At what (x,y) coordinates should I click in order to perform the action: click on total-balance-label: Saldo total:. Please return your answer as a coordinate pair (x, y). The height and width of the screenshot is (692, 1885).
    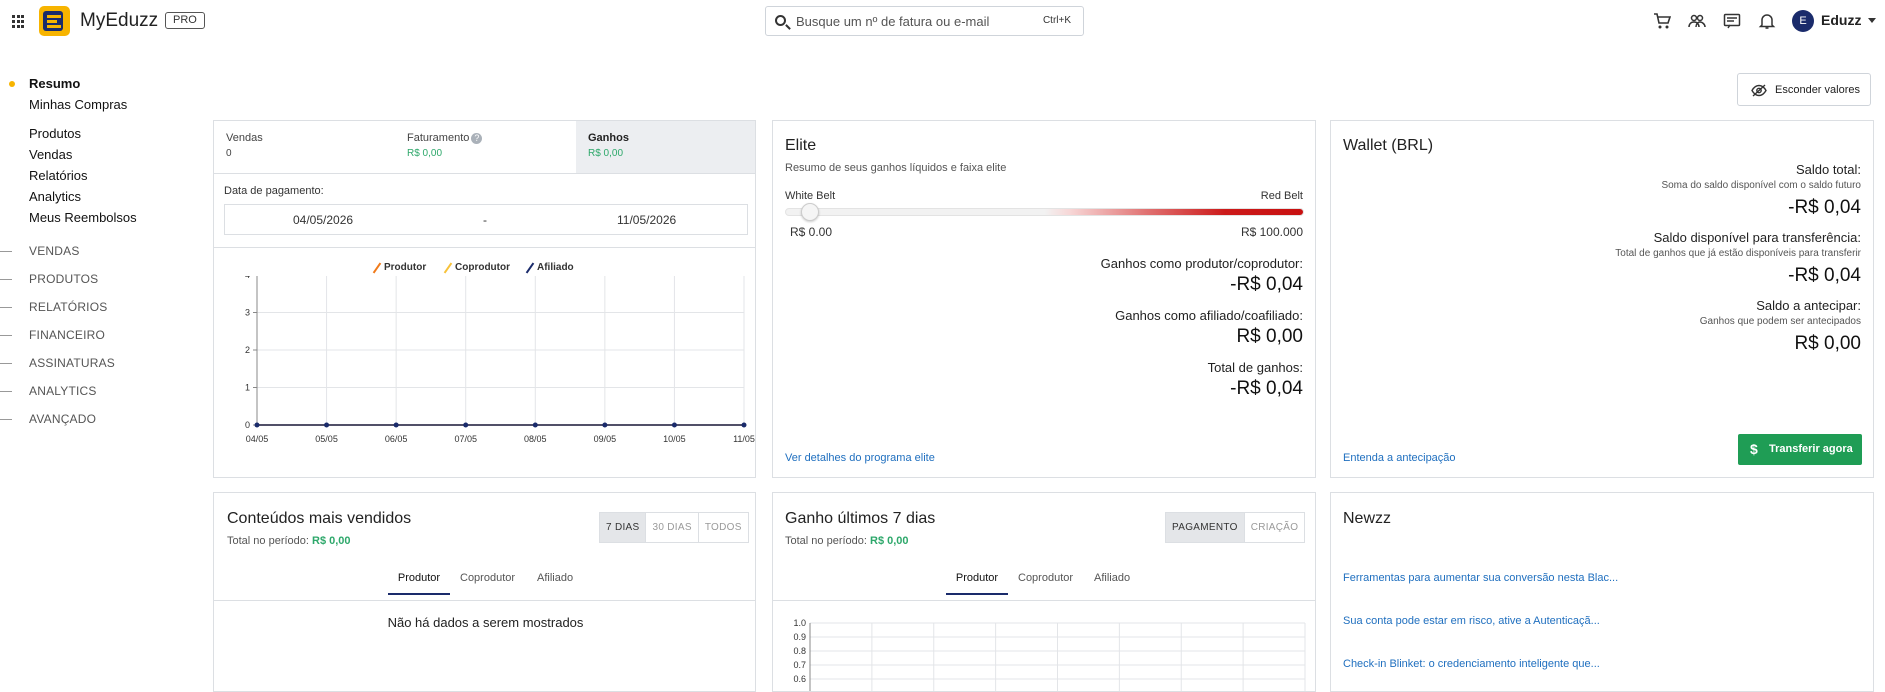
    Looking at the image, I should click on (1828, 169).